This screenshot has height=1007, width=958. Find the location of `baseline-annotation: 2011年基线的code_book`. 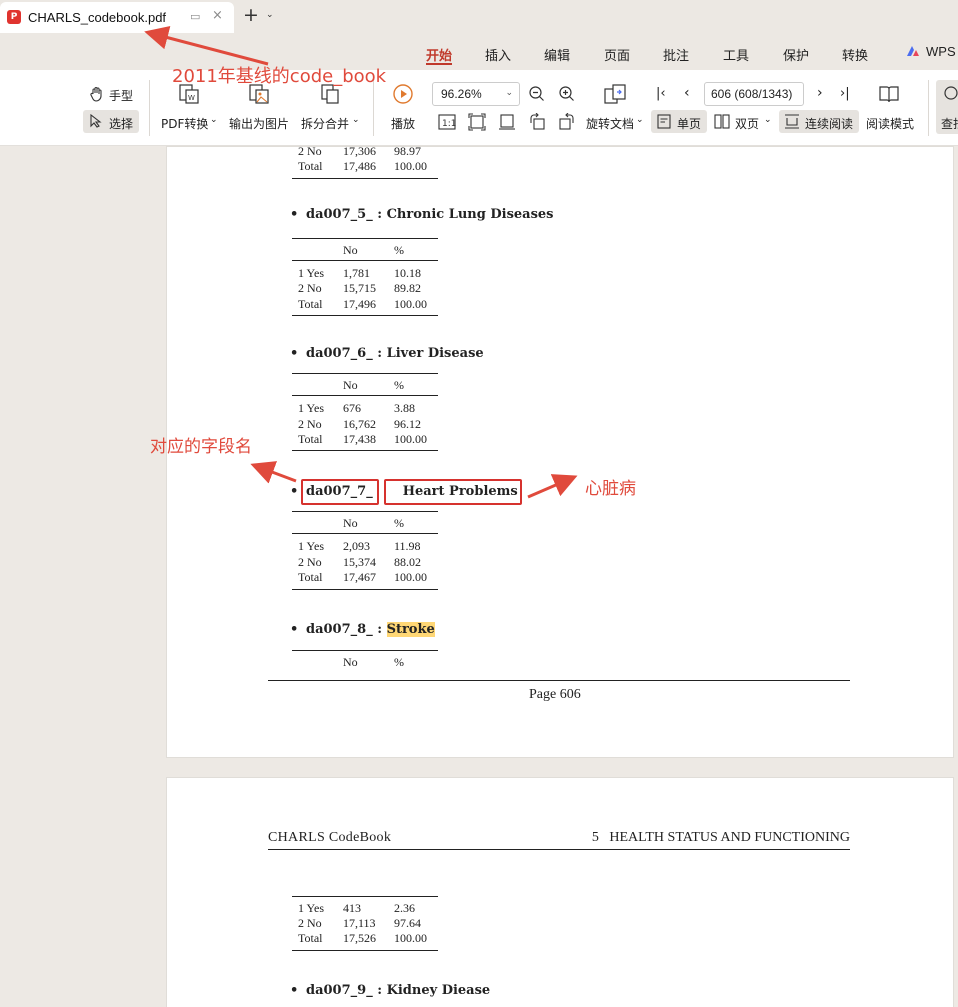

baseline-annotation: 2011年基线的code_book is located at coordinates (279, 76).